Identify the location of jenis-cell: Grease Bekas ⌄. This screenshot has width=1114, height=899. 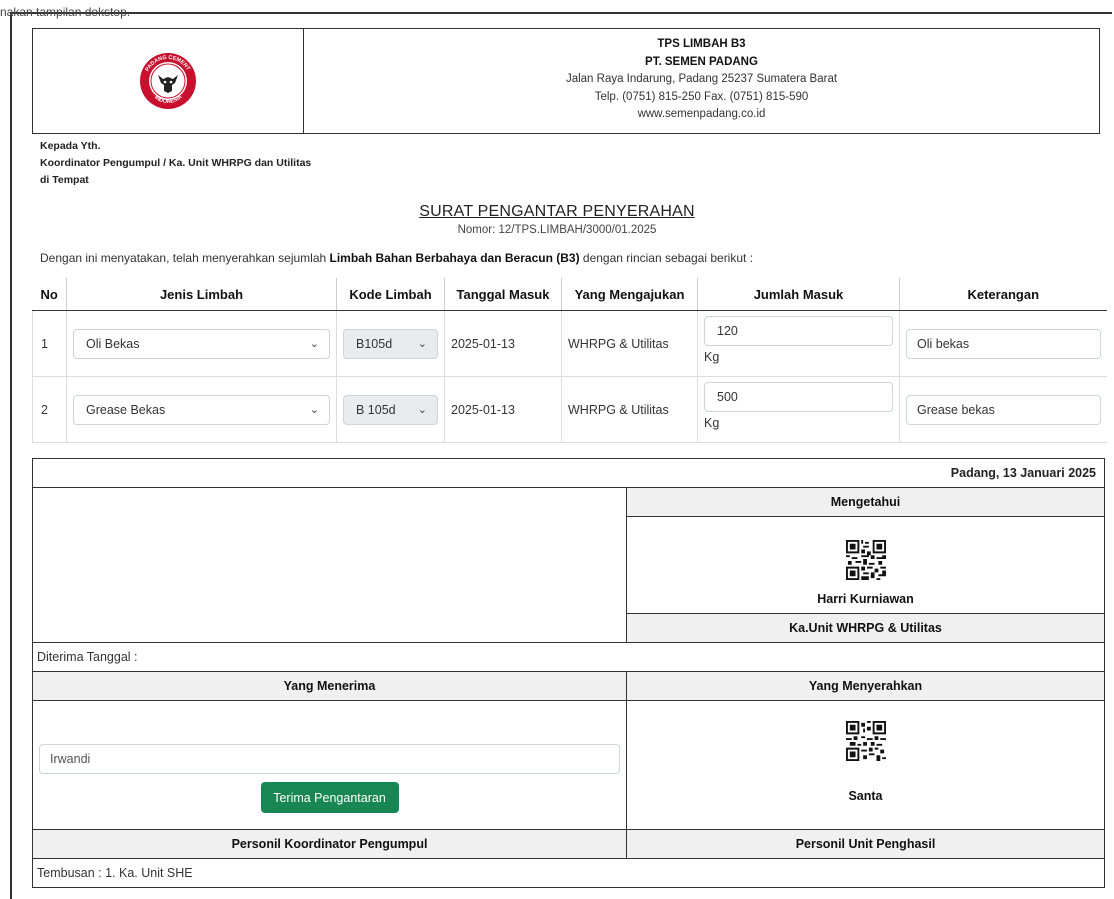
(201, 409).